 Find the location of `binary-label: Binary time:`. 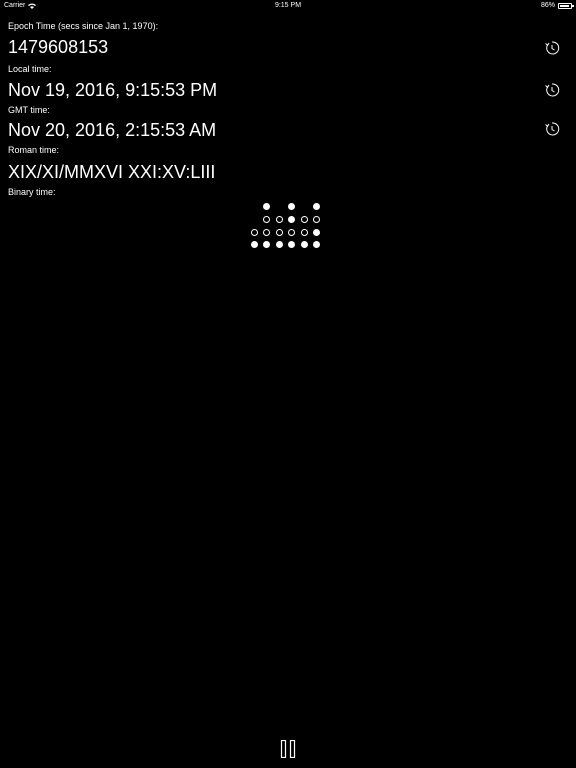

binary-label: Binary time: is located at coordinates (32, 192).